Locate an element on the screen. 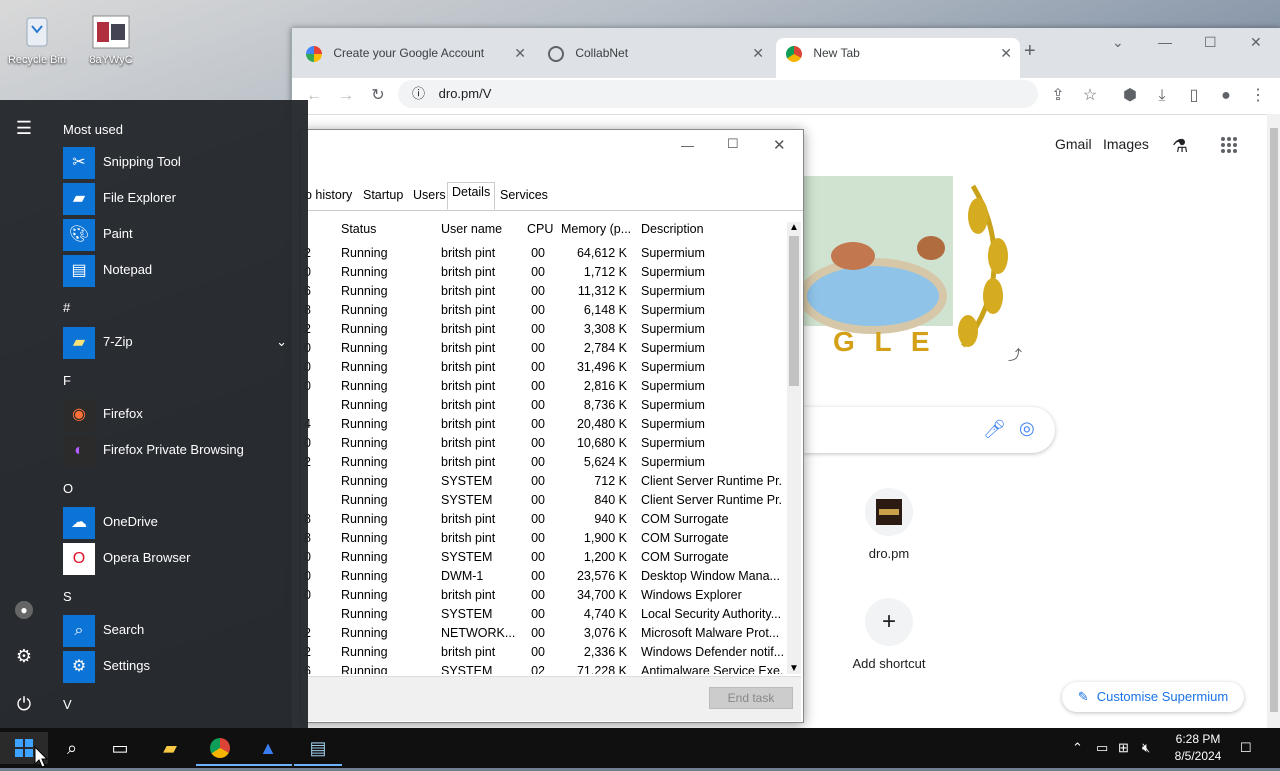 The image size is (1280, 771). share-icon: ⇪ is located at coordinates (1058, 96).